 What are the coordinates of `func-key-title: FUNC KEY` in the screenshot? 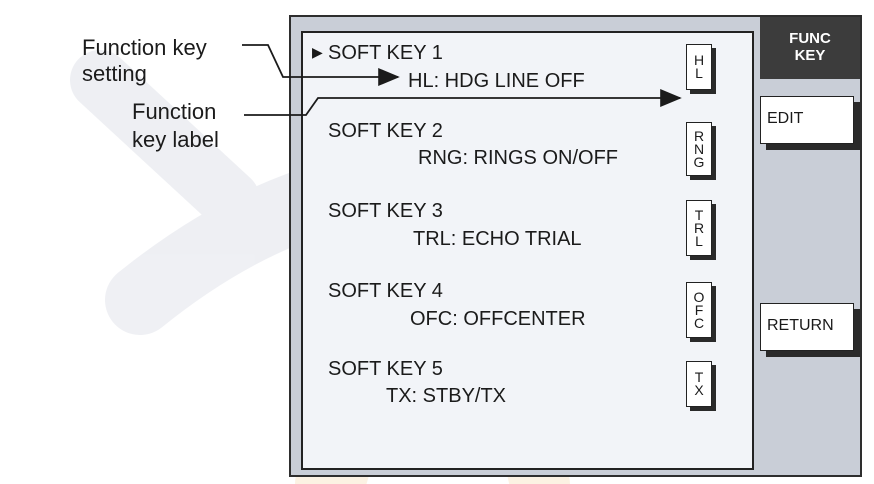 It's located at (810, 47).